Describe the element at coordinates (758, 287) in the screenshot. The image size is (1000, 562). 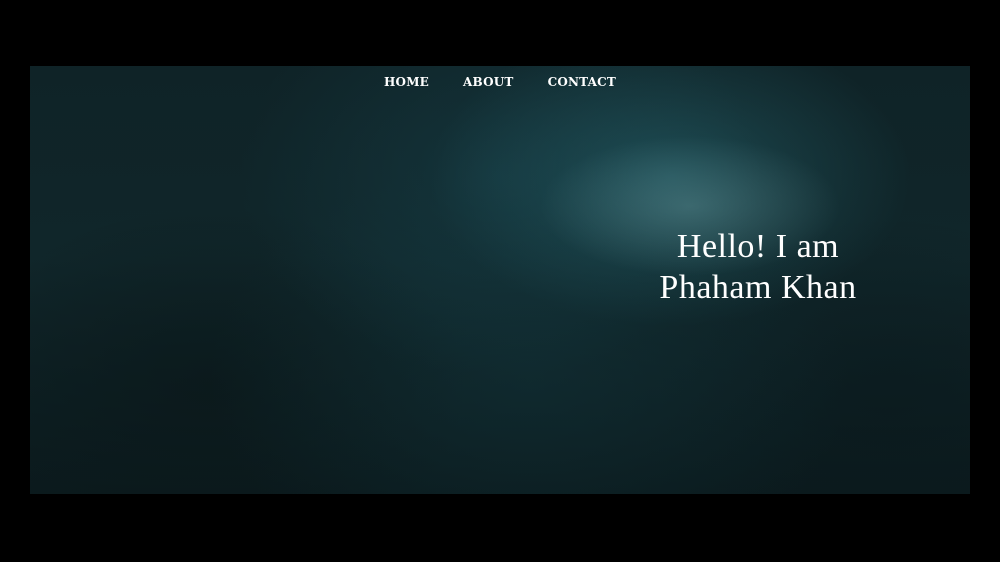
I see `hero-headline-line-2: Phaham Khan` at that location.